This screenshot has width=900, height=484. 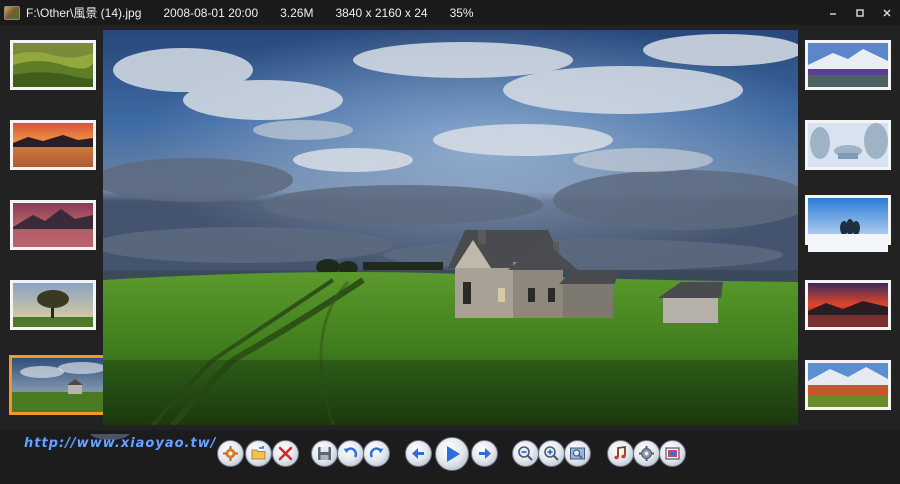 I want to click on save-button, so click(x=324, y=453).